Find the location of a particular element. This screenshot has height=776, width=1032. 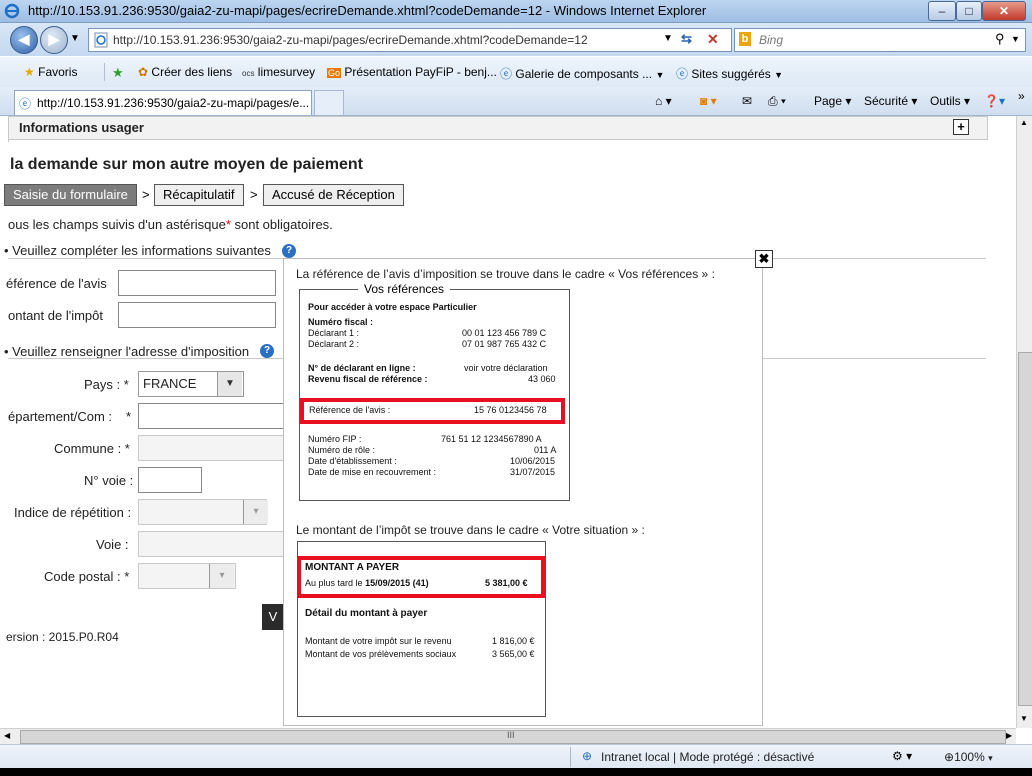

home-icon: ⌂ ▾ is located at coordinates (663, 101).